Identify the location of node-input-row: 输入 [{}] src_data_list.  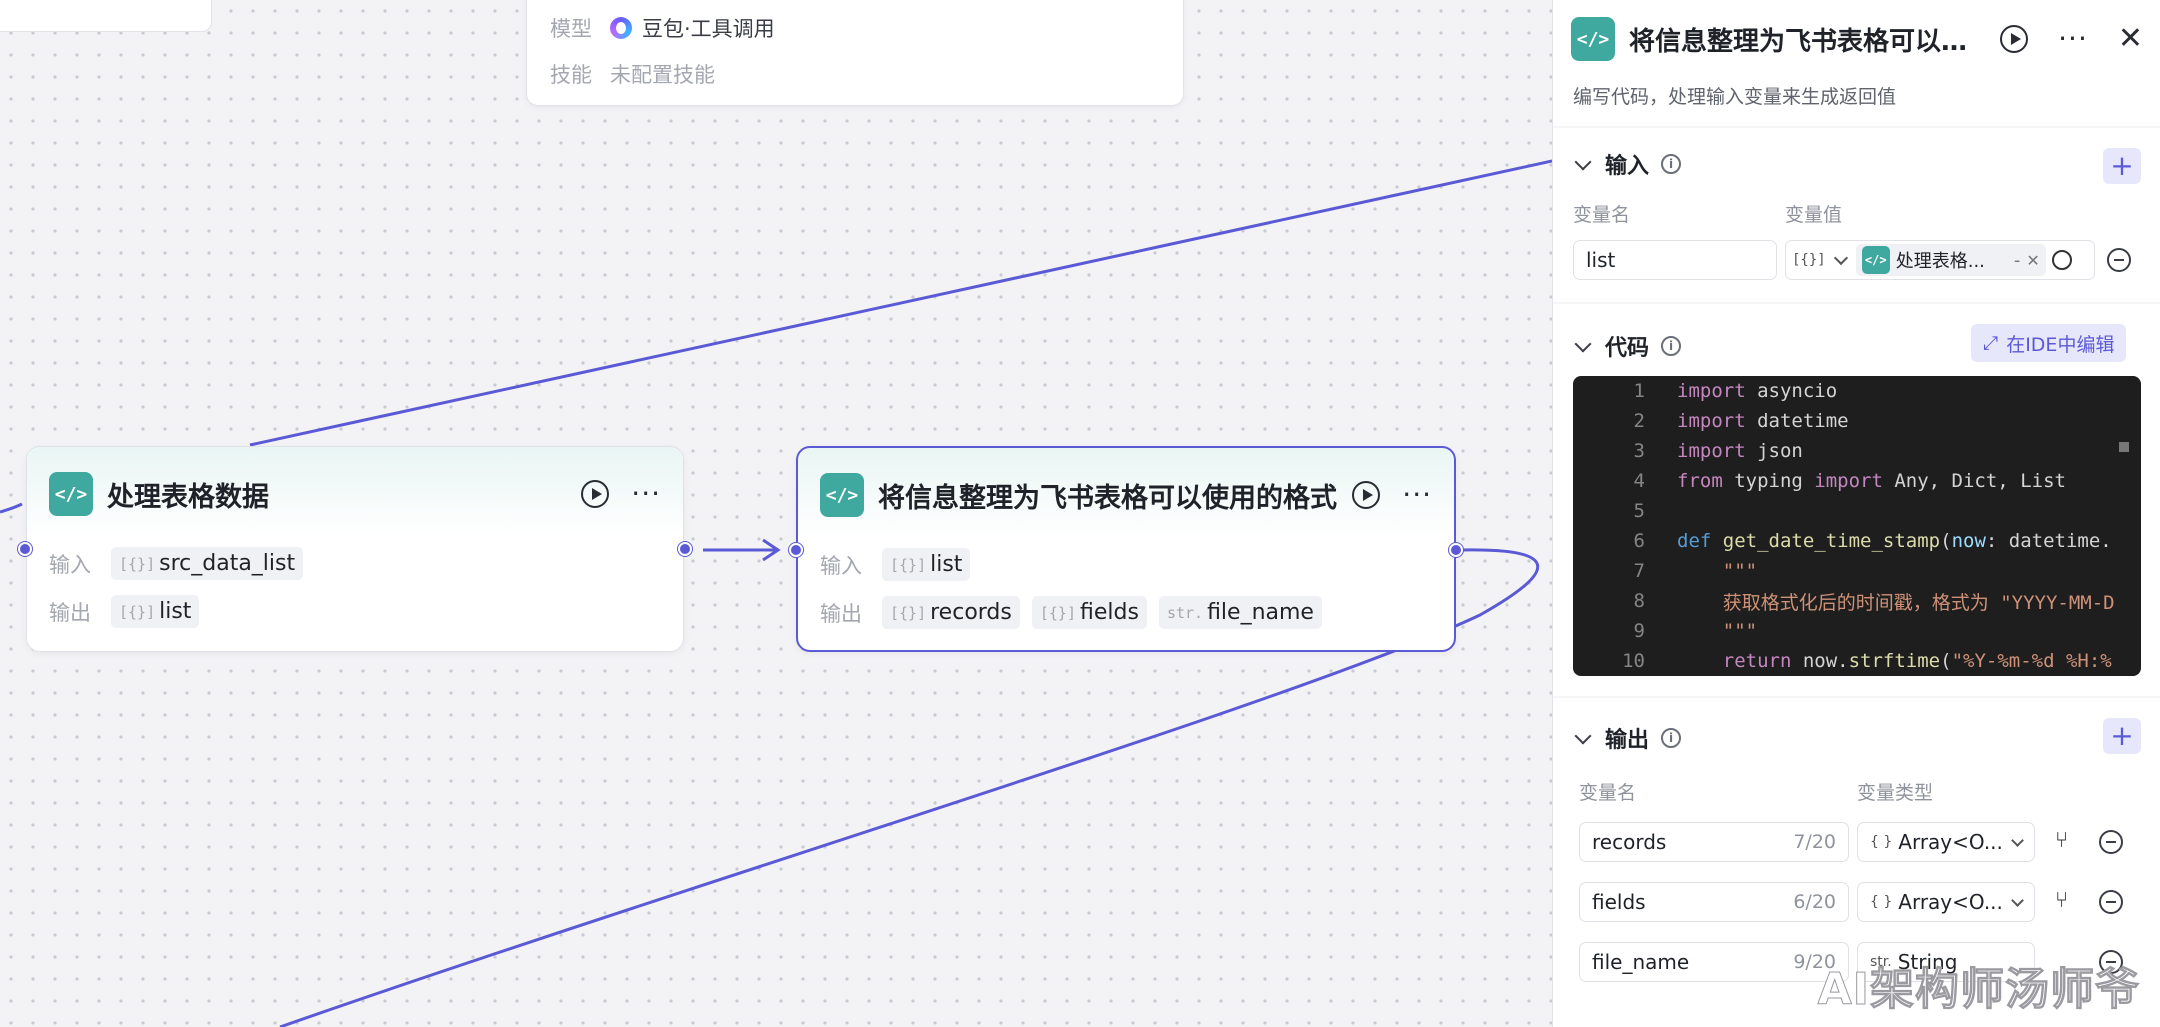
(176, 563).